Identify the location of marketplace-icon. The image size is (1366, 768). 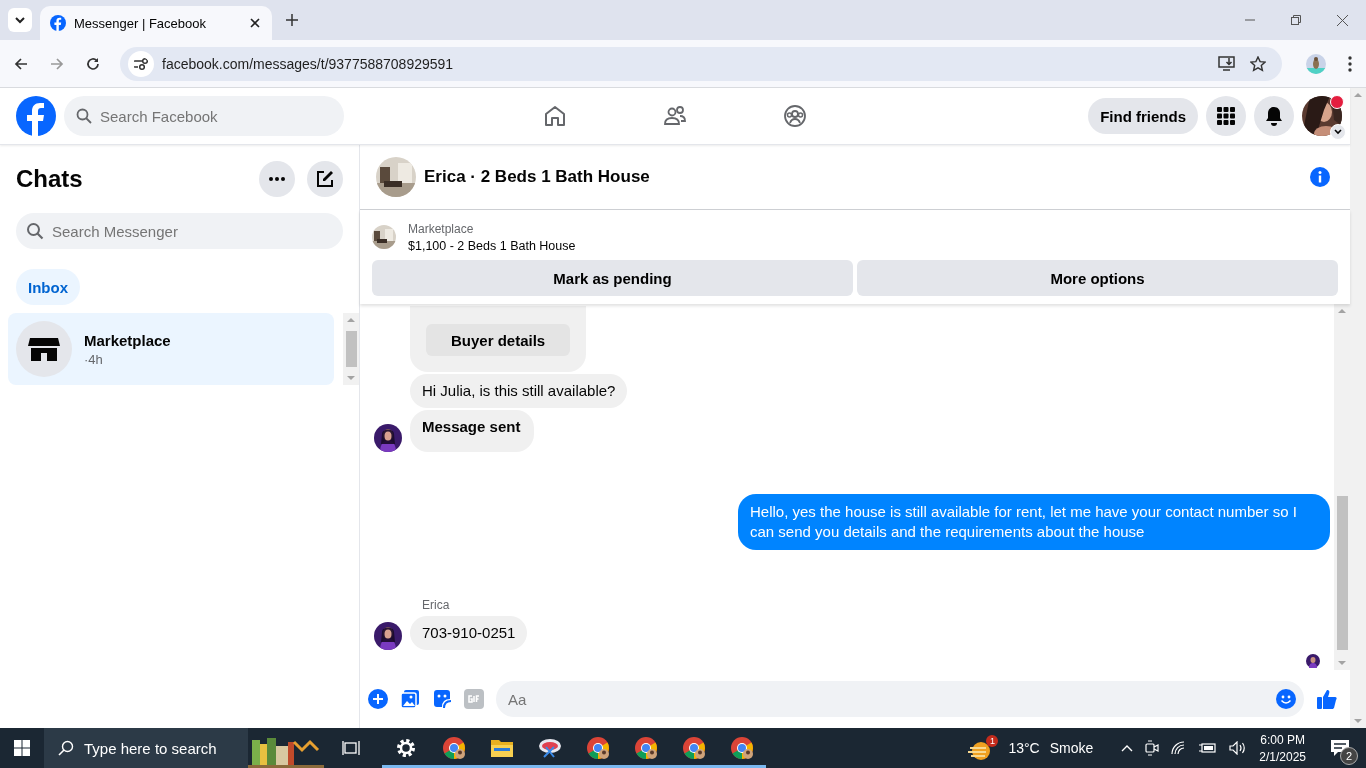
(44, 349).